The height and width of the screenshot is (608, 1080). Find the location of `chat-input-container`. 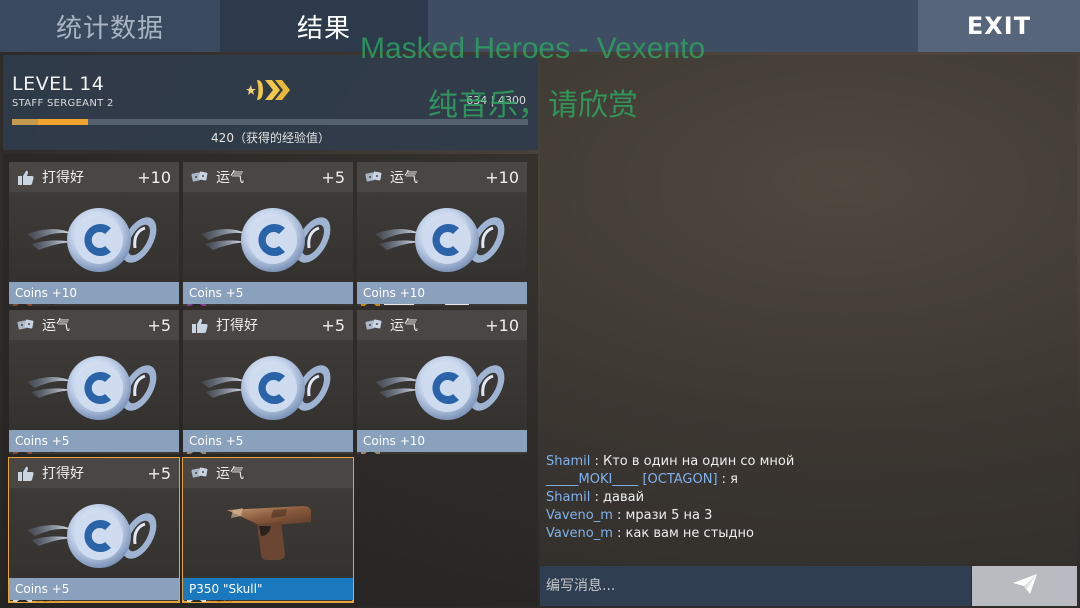

chat-input-container is located at coordinates (755, 586).